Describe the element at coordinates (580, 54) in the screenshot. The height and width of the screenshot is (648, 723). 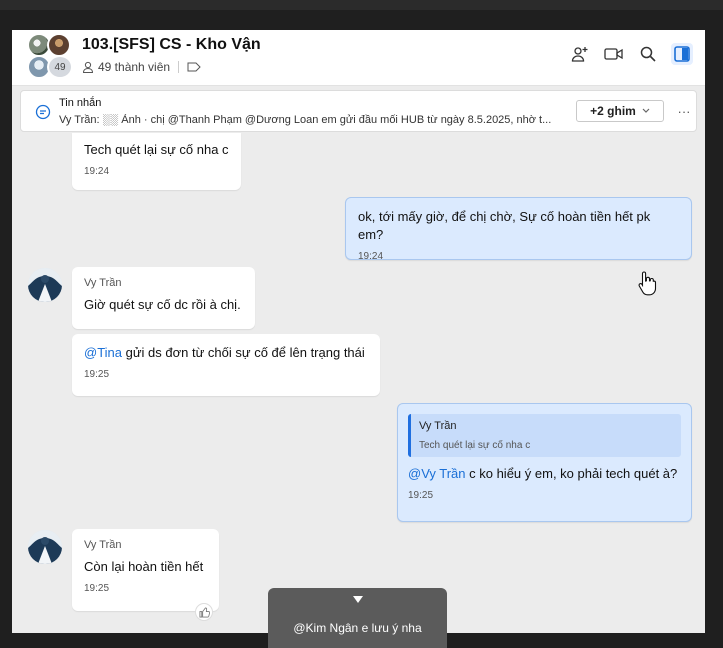
I see `user-add-icon` at that location.